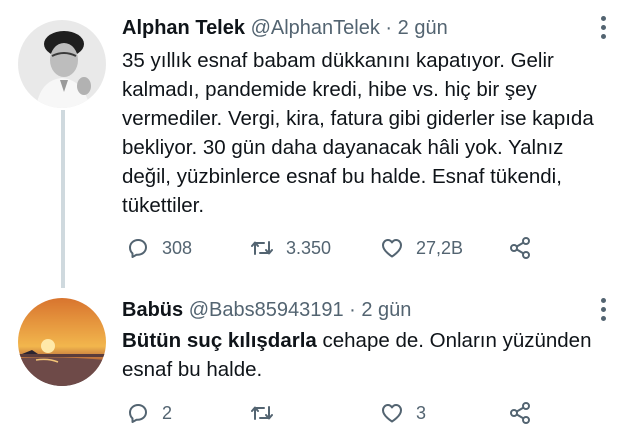 This screenshot has height=446, width=635. What do you see at coordinates (159, 248) in the screenshot?
I see `reply-button: 308` at bounding box center [159, 248].